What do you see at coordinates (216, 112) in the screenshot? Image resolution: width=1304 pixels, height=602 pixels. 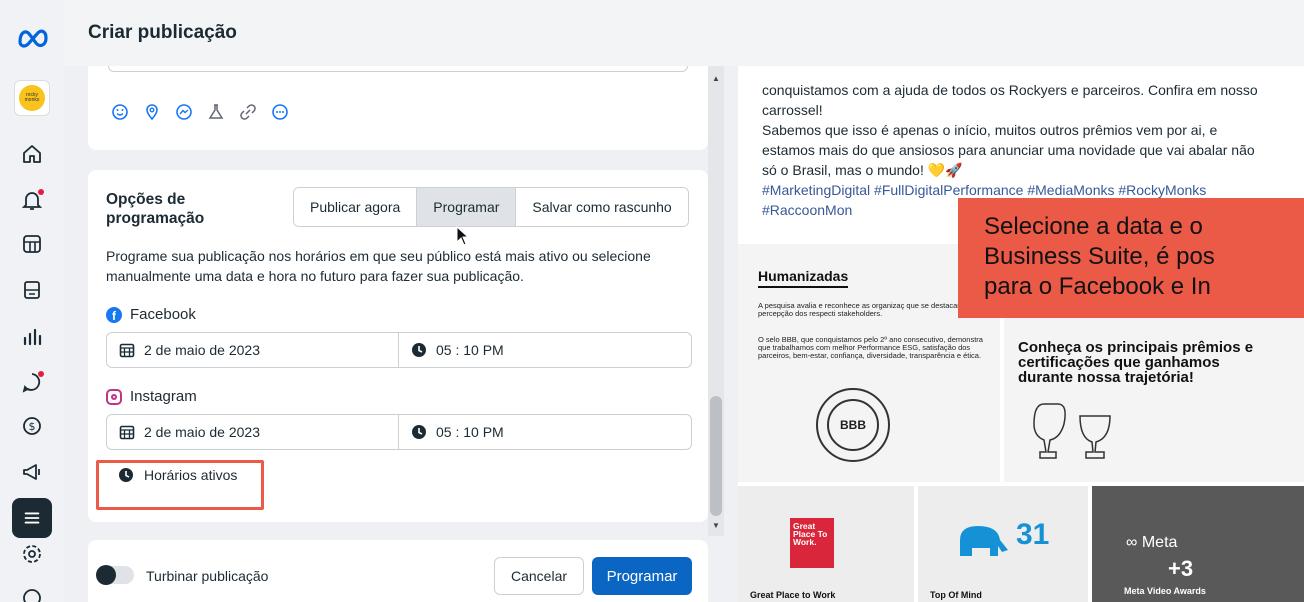 I see `lab-icon` at bounding box center [216, 112].